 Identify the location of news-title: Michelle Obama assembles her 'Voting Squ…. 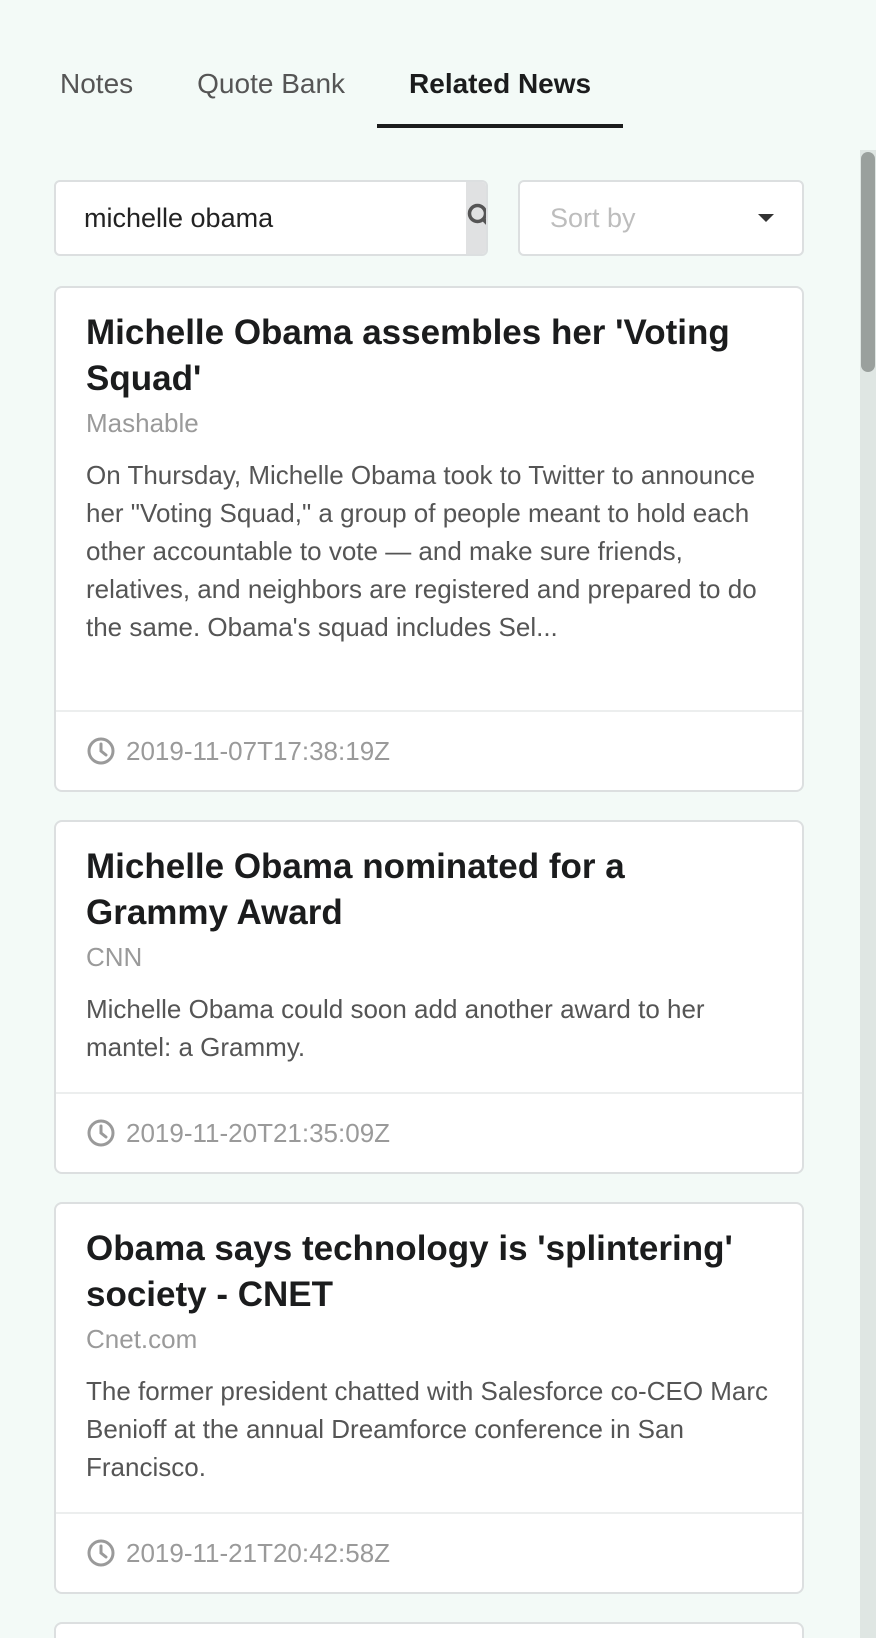
(429, 356).